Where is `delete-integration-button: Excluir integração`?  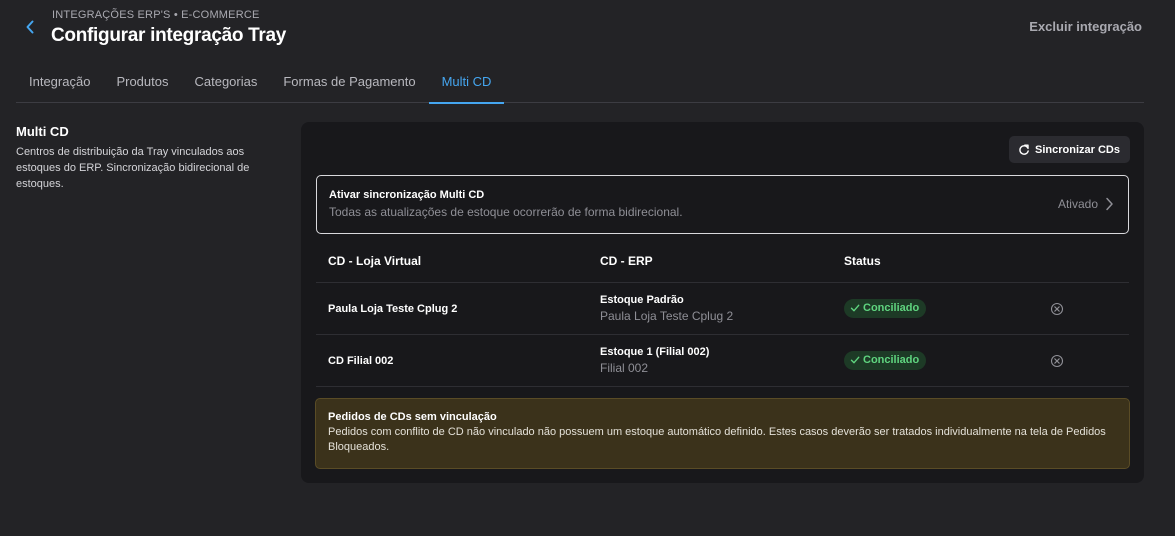
delete-integration-button: Excluir integração is located at coordinates (1085, 26).